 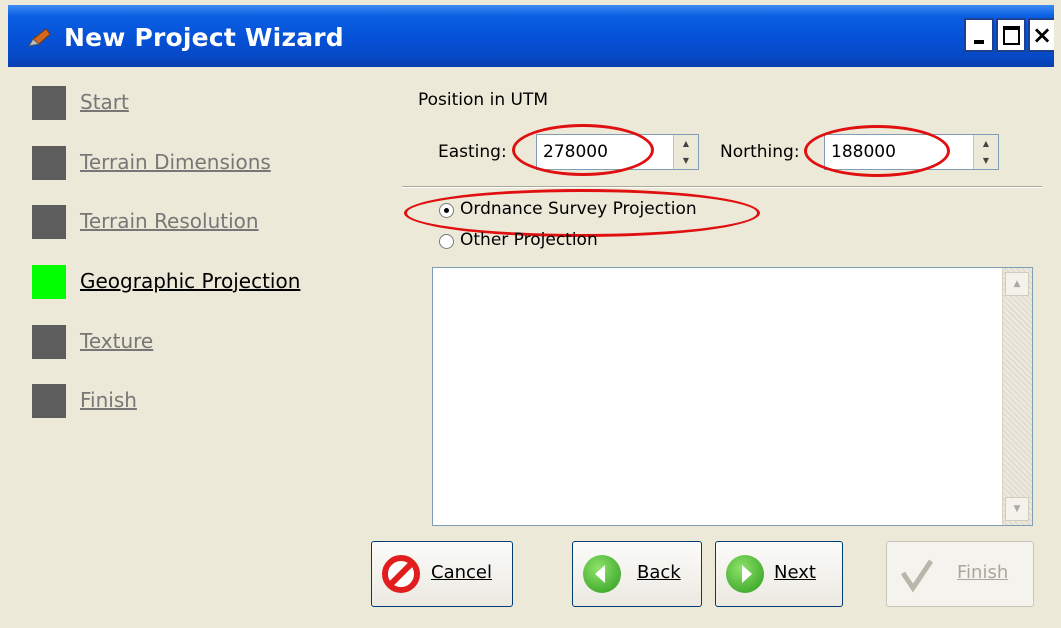 I want to click on vertical-scrollbar: ▲ ▼, so click(x=1017, y=396).